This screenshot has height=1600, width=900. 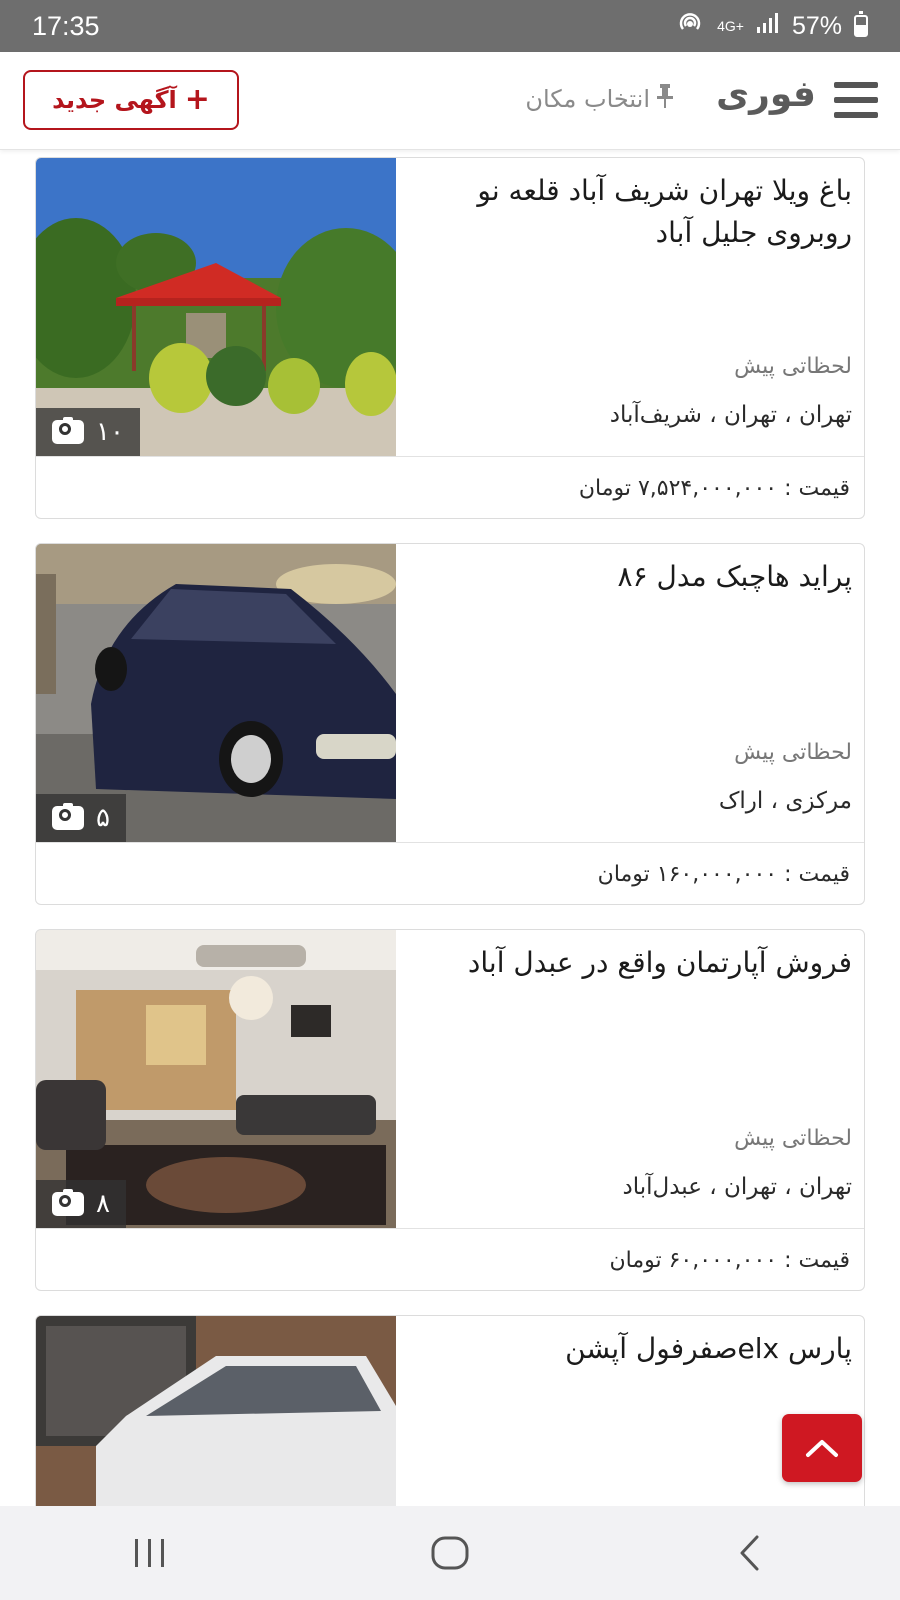 What do you see at coordinates (88, 432) in the screenshot?
I see `photo-count: ۱۰` at bounding box center [88, 432].